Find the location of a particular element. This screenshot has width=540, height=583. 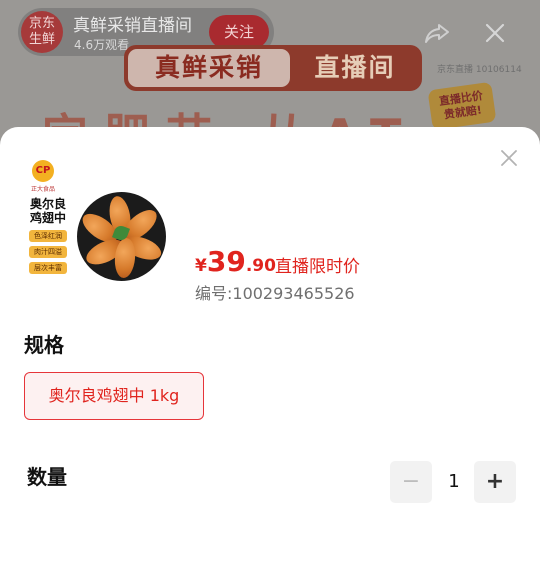

price-integer: 39 is located at coordinates (226, 261).